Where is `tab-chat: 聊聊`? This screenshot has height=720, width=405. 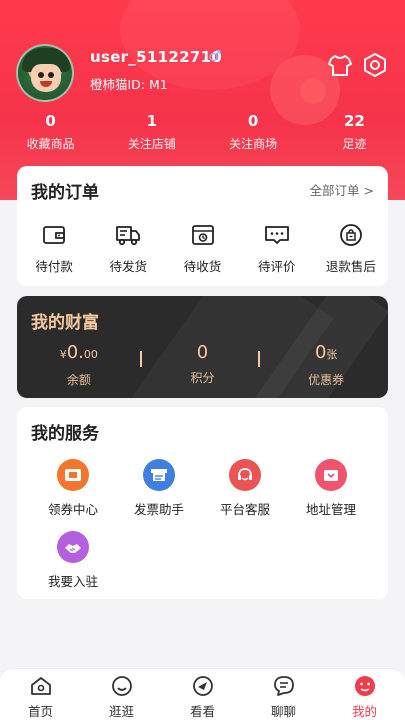
tab-chat: 聊聊 is located at coordinates (283, 694).